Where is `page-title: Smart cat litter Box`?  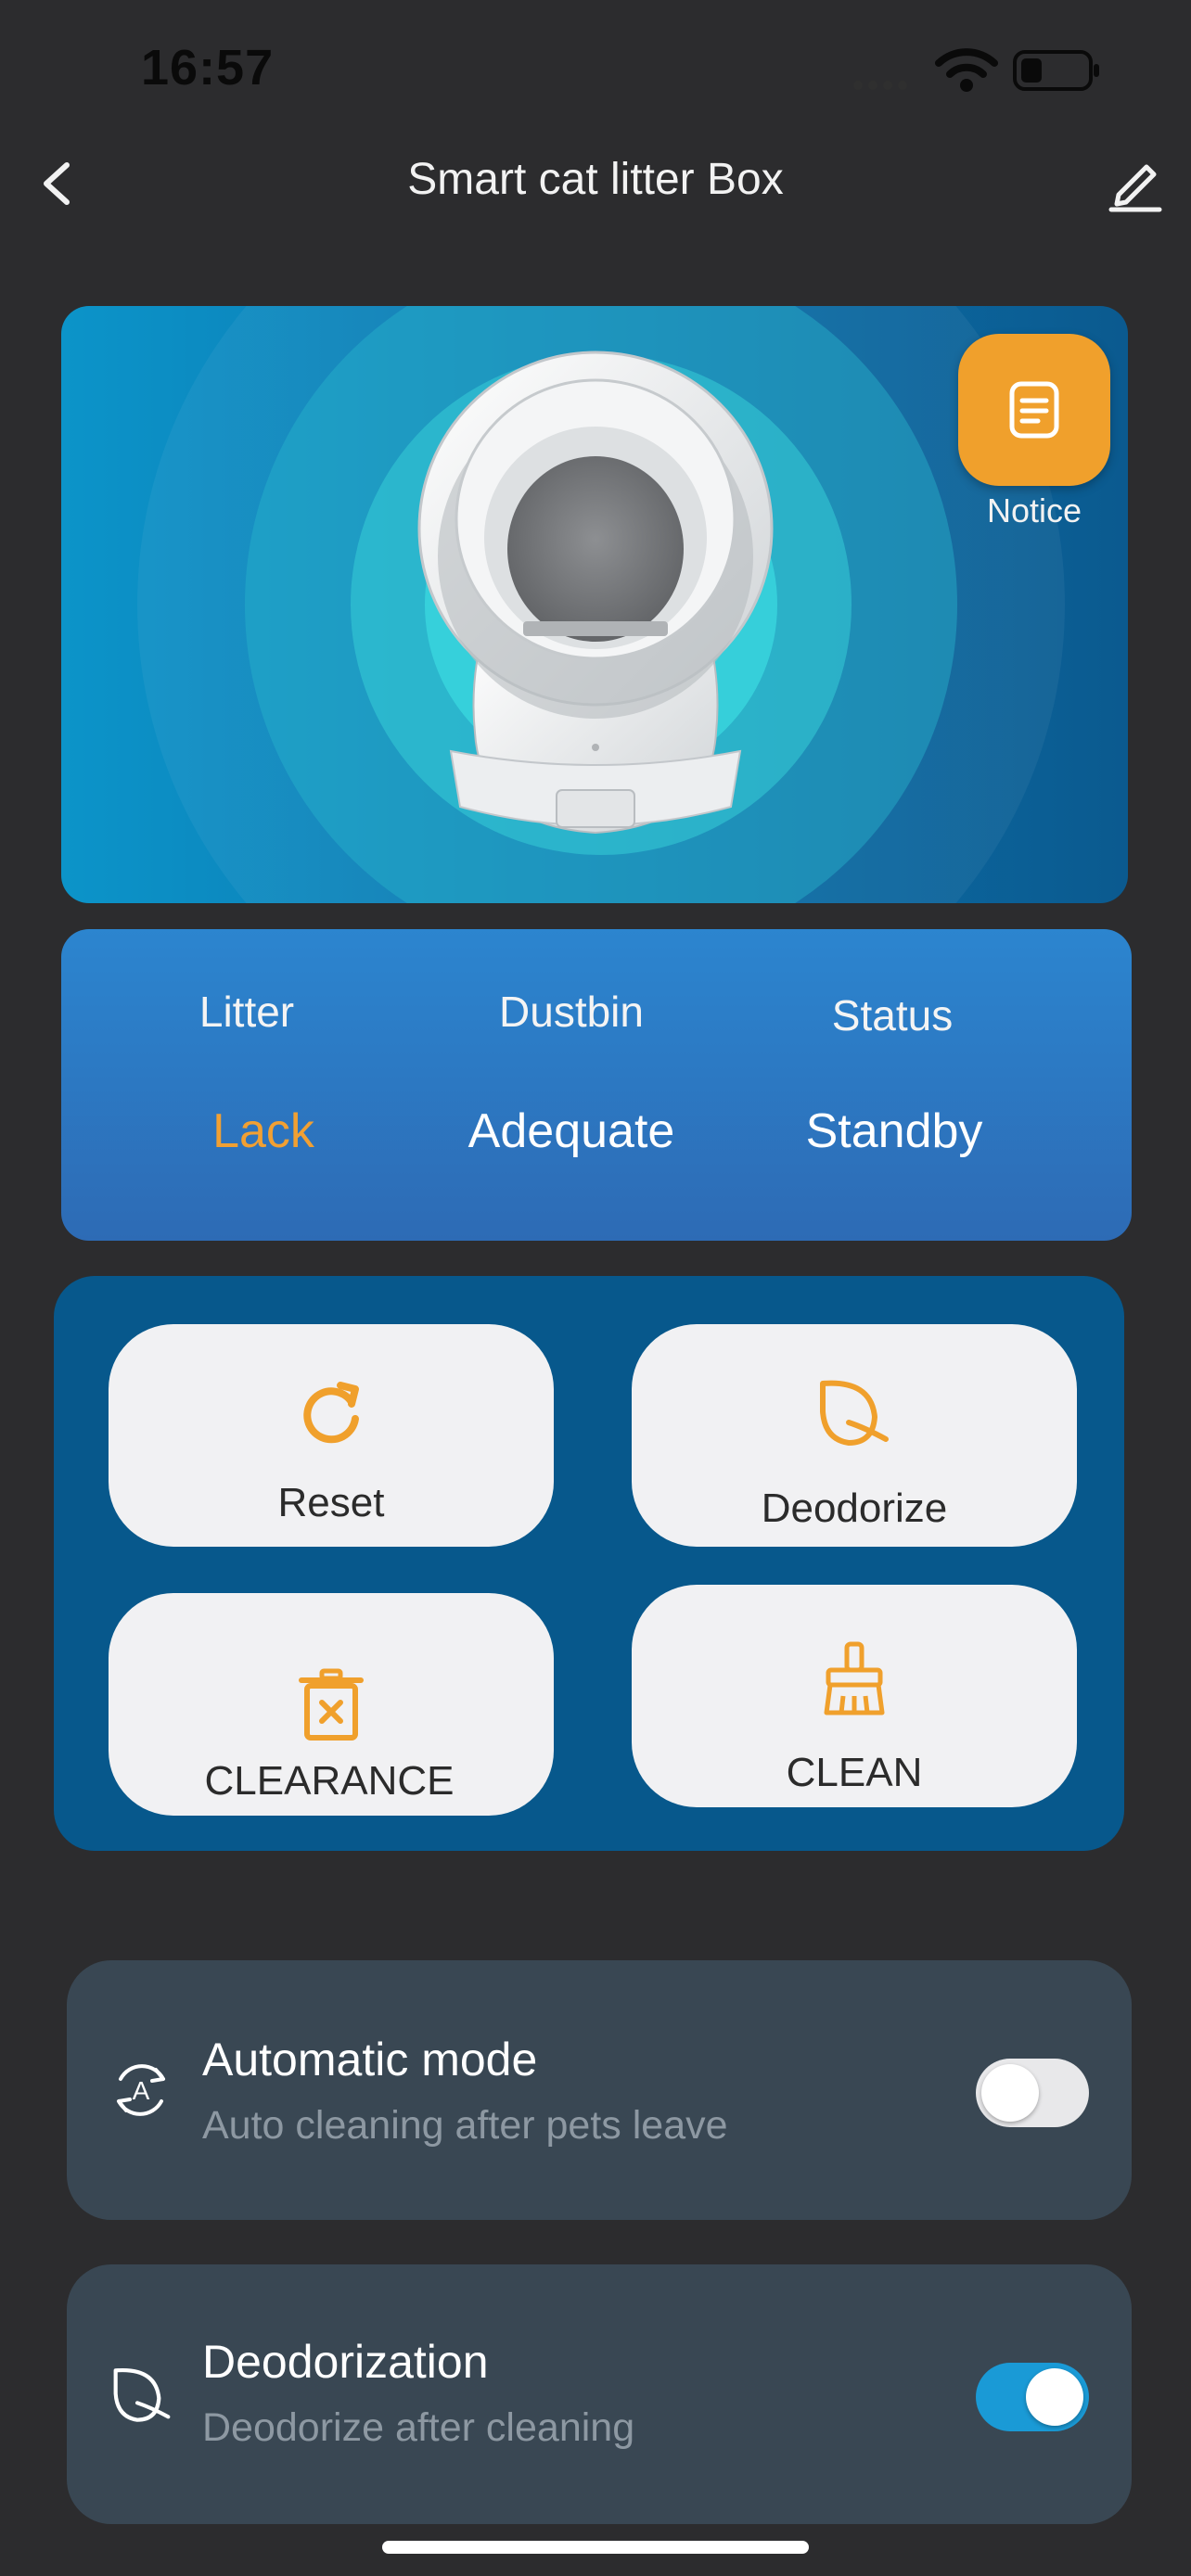 page-title: Smart cat litter Box is located at coordinates (595, 180).